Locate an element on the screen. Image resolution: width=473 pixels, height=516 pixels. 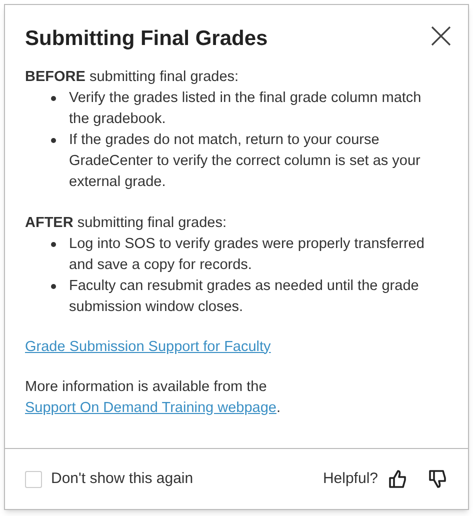
thumbs-down-icon is located at coordinates (438, 479).